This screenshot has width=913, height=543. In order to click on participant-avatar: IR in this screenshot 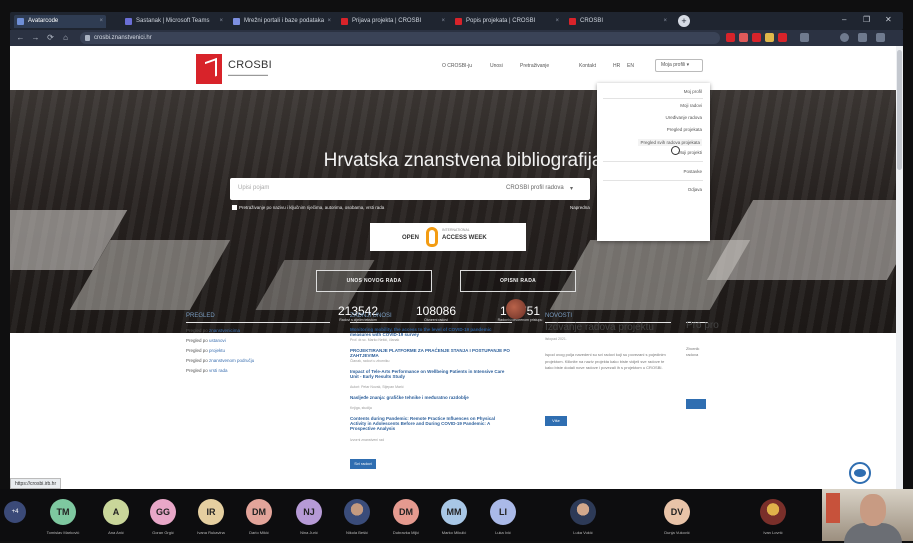, I will do `click(211, 512)`.